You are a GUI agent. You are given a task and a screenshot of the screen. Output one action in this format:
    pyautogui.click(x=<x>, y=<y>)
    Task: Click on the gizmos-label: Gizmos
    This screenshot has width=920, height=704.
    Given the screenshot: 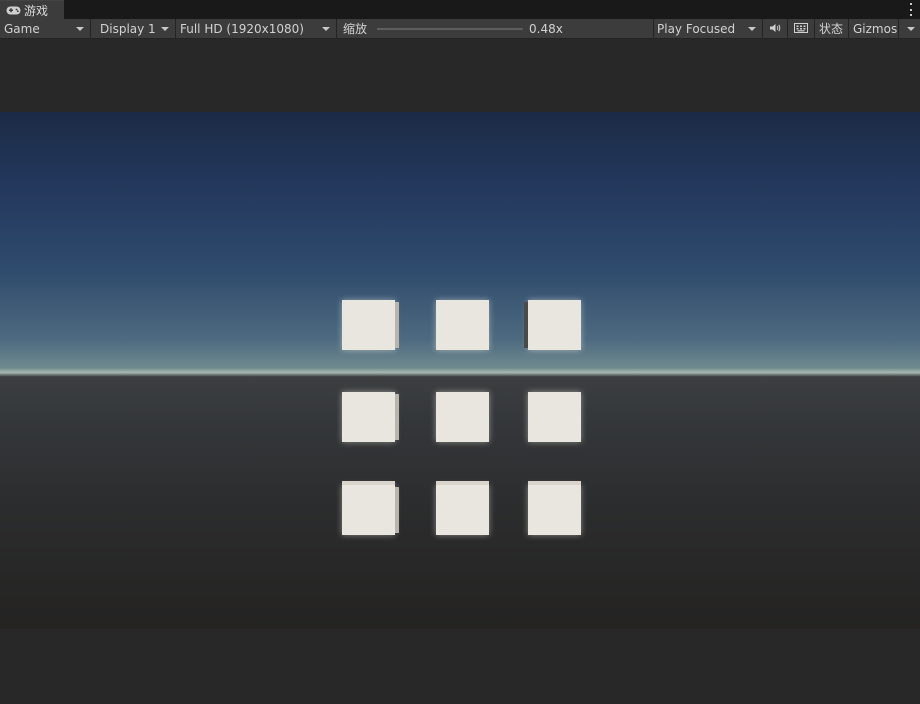 What is the action you would take?
    pyautogui.click(x=875, y=28)
    